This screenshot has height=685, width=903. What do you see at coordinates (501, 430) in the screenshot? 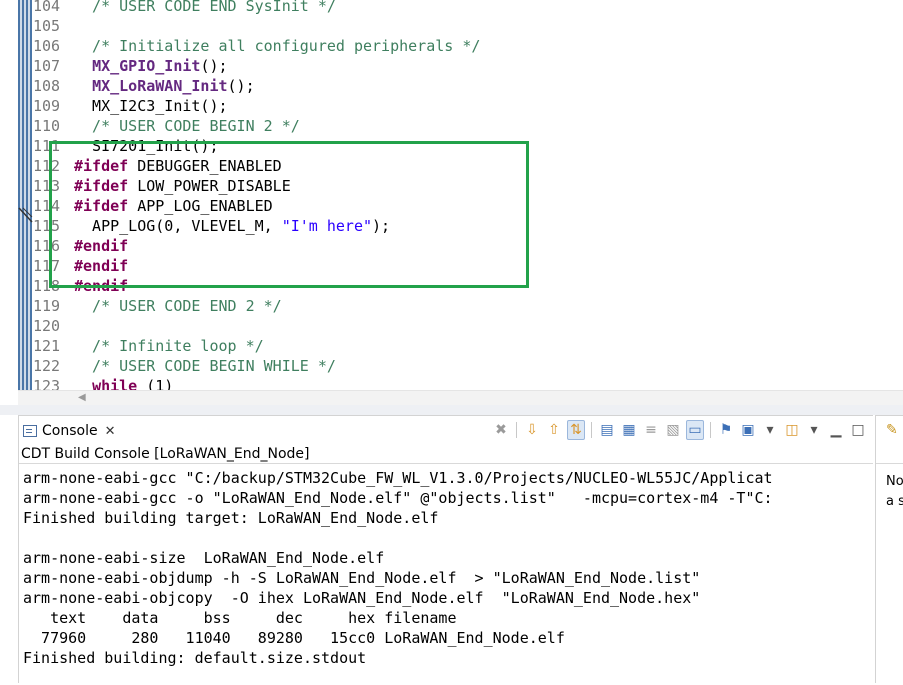
I see `clear-console-icon: ✖` at bounding box center [501, 430].